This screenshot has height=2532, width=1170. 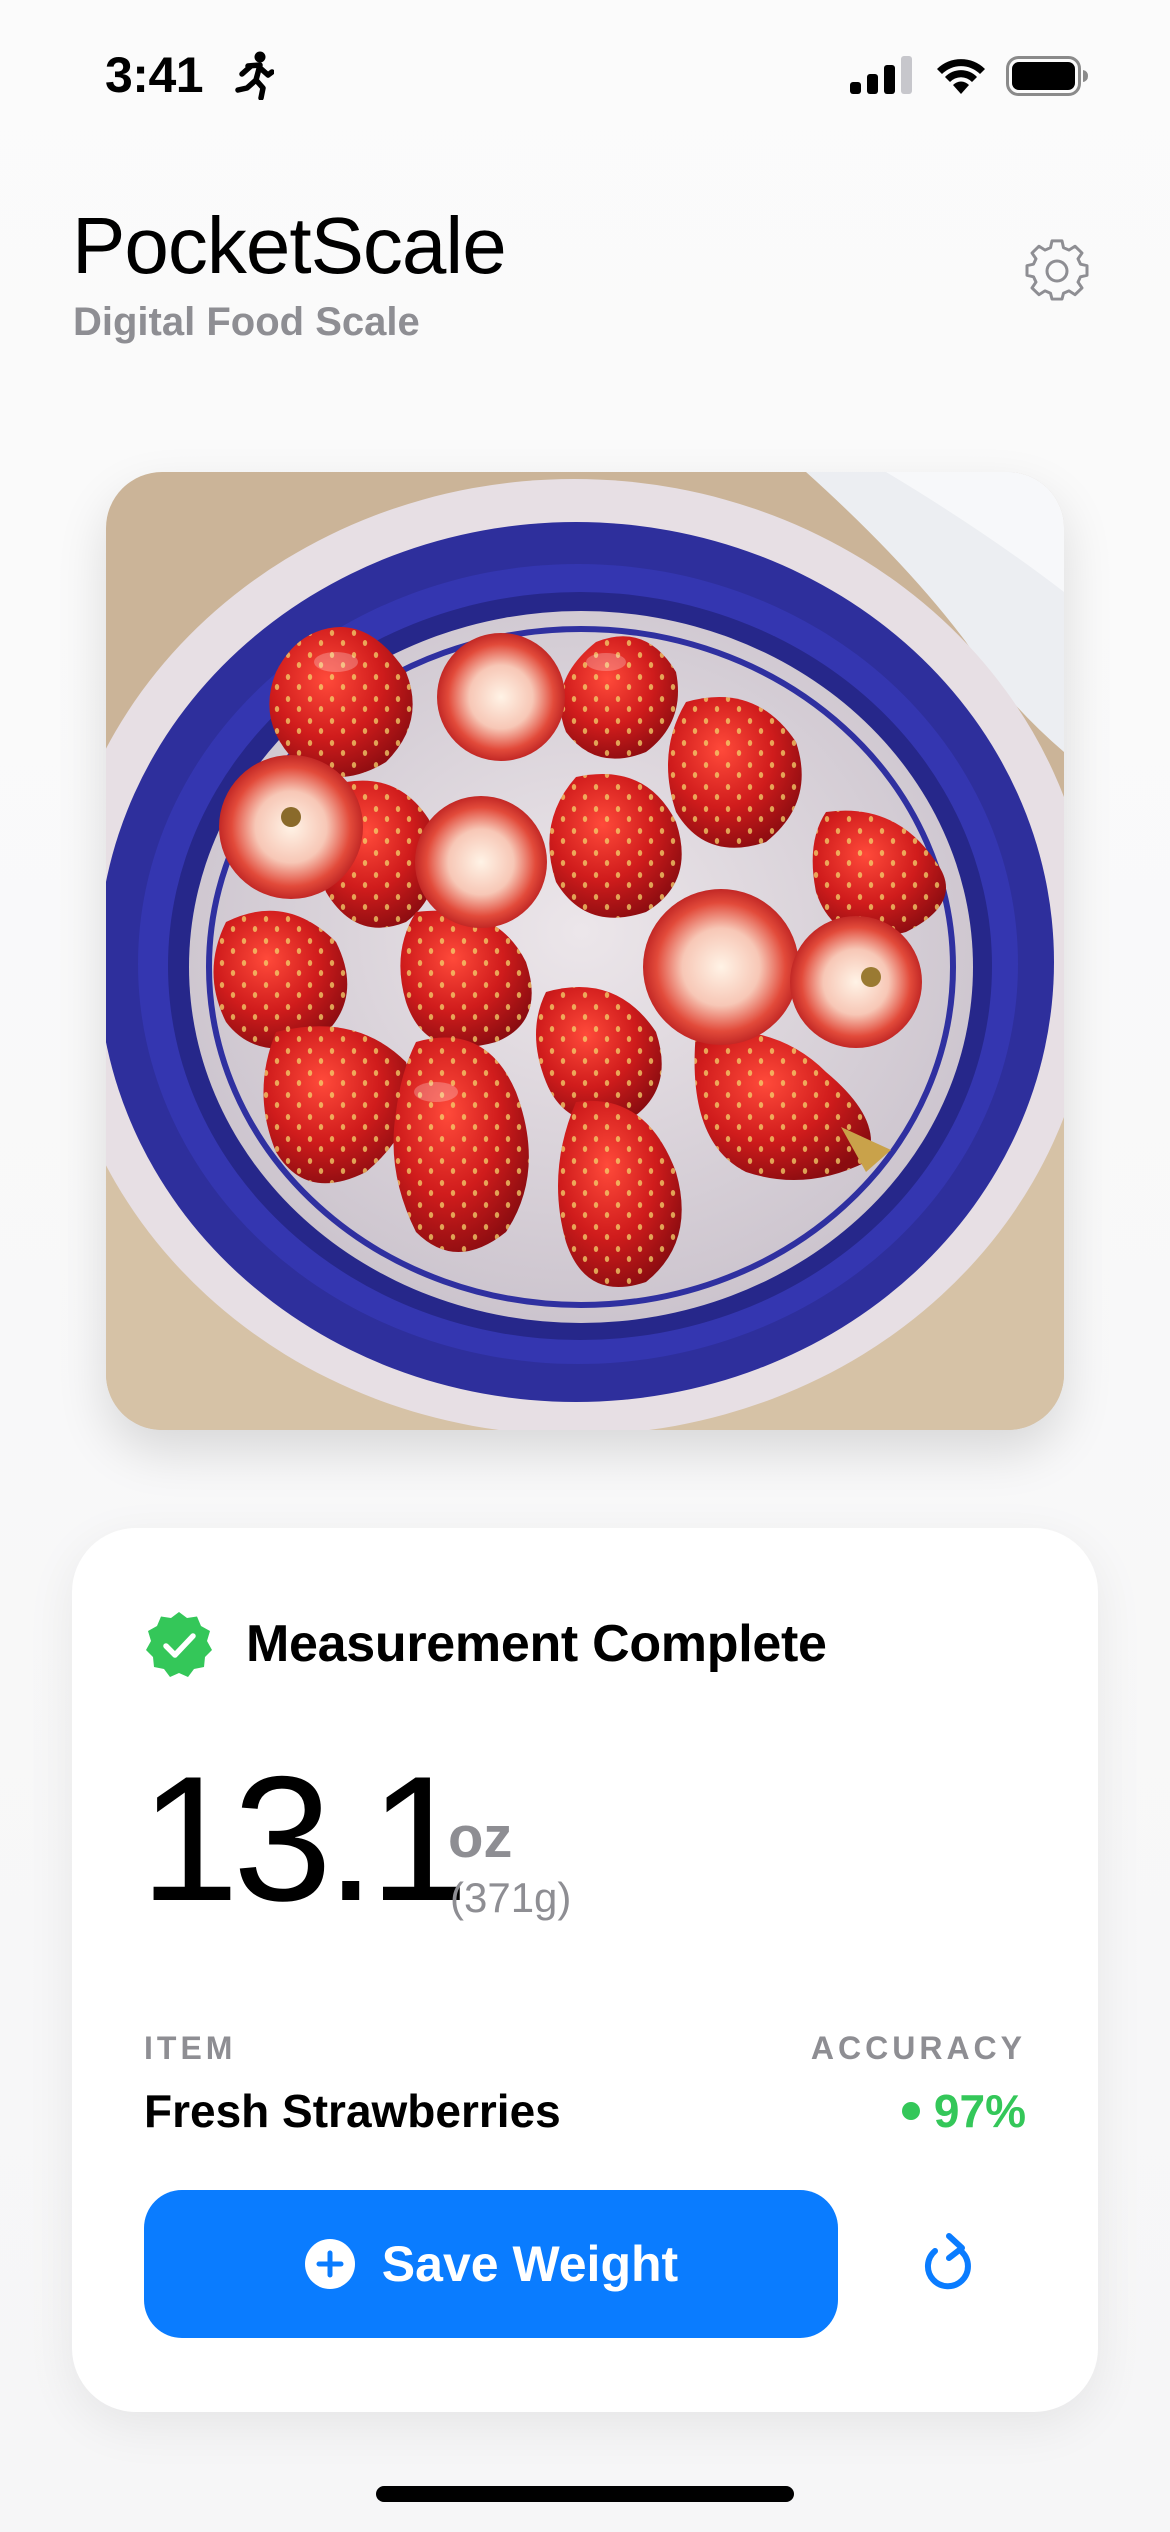 I want to click on refresh-button, so click(x=949, y=2264).